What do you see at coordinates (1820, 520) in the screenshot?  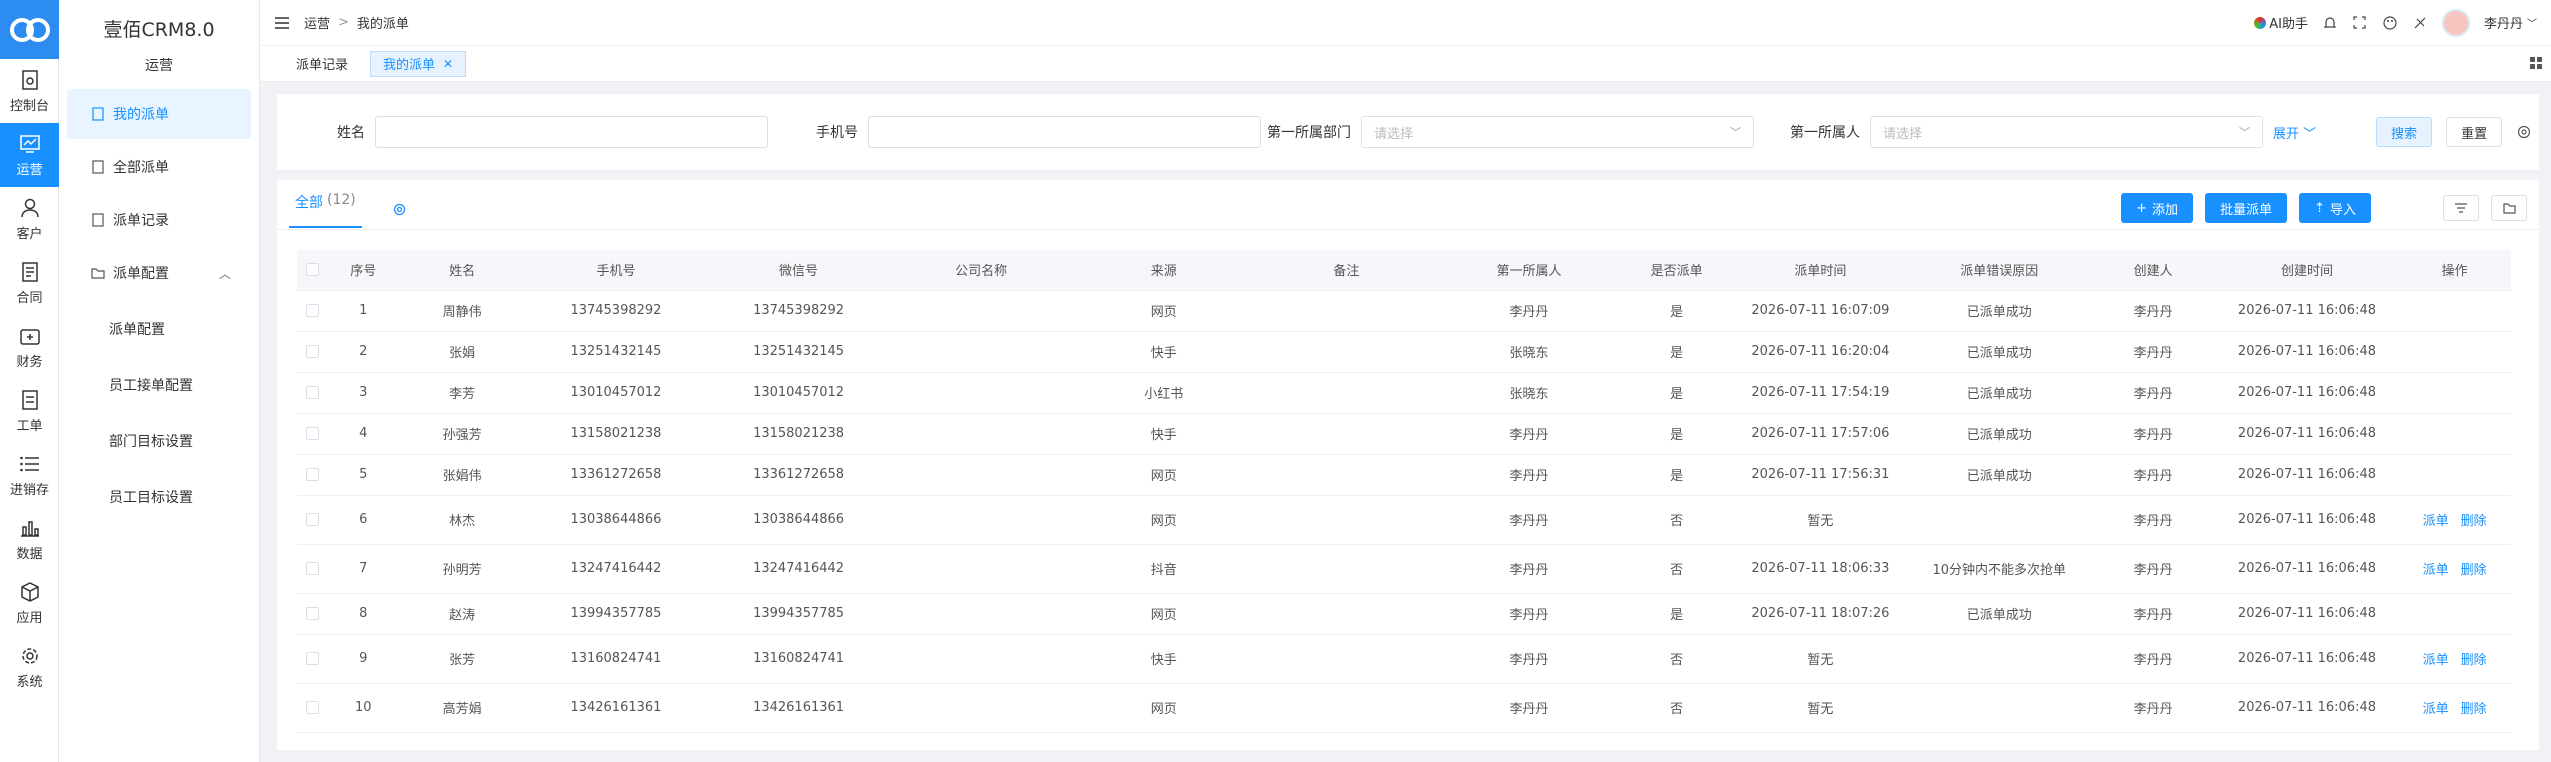 I see `table-cell: 暂无` at bounding box center [1820, 520].